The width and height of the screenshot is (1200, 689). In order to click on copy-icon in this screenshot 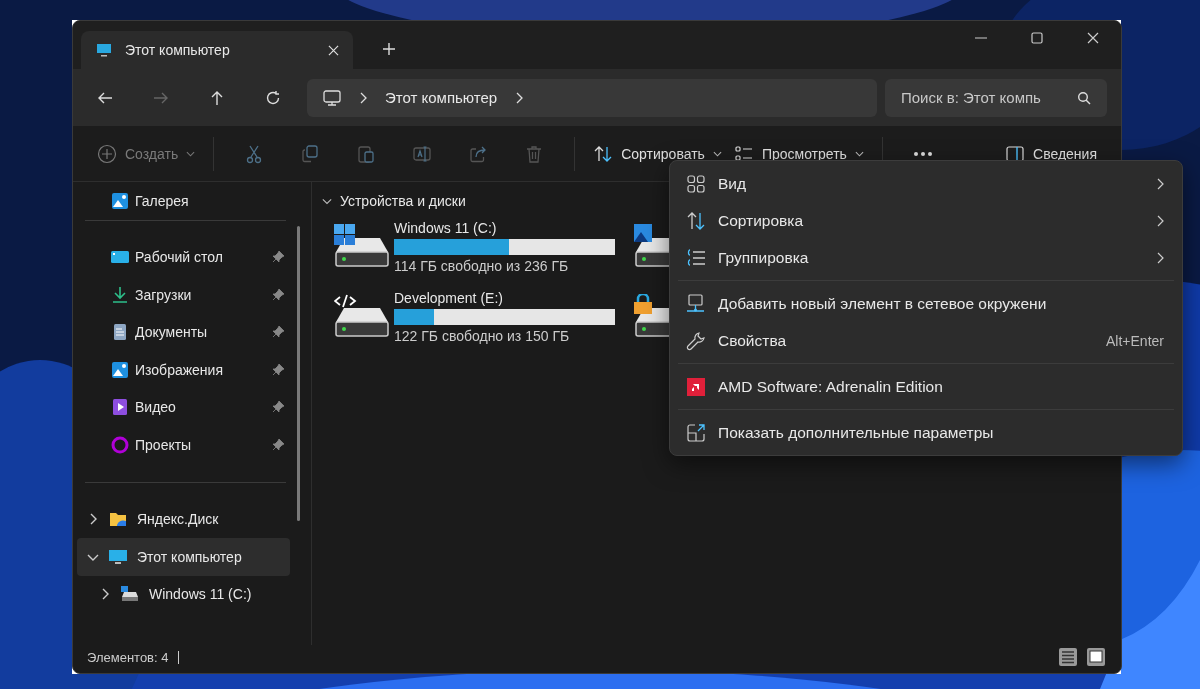, I will do `click(310, 153)`.